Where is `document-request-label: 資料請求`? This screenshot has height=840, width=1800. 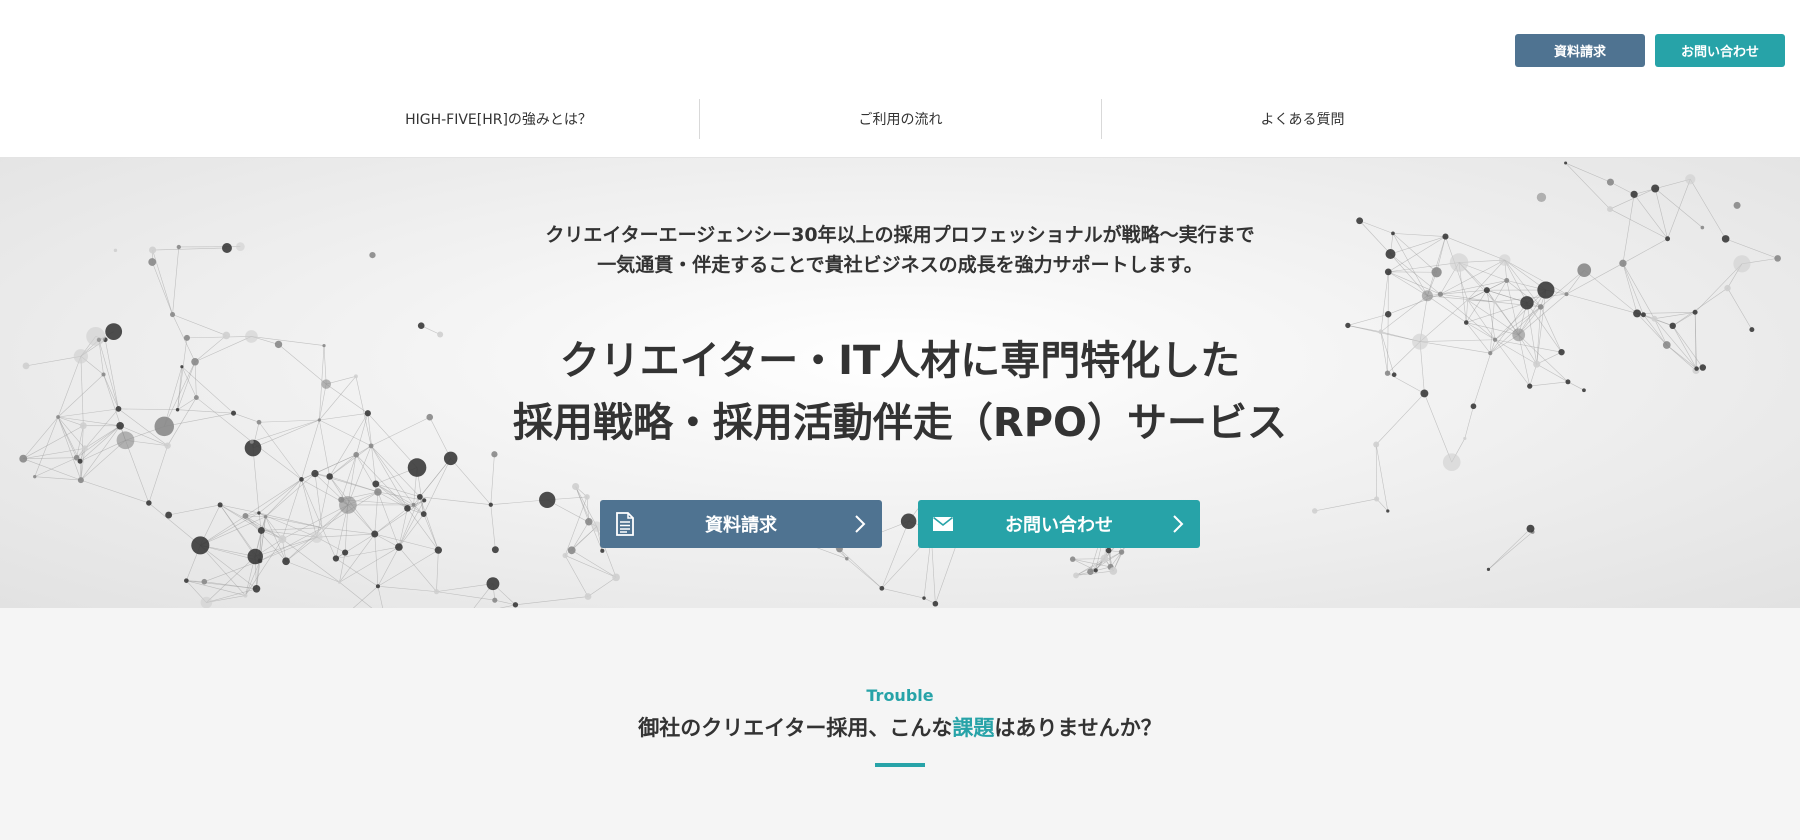 document-request-label: 資料請求 is located at coordinates (741, 525).